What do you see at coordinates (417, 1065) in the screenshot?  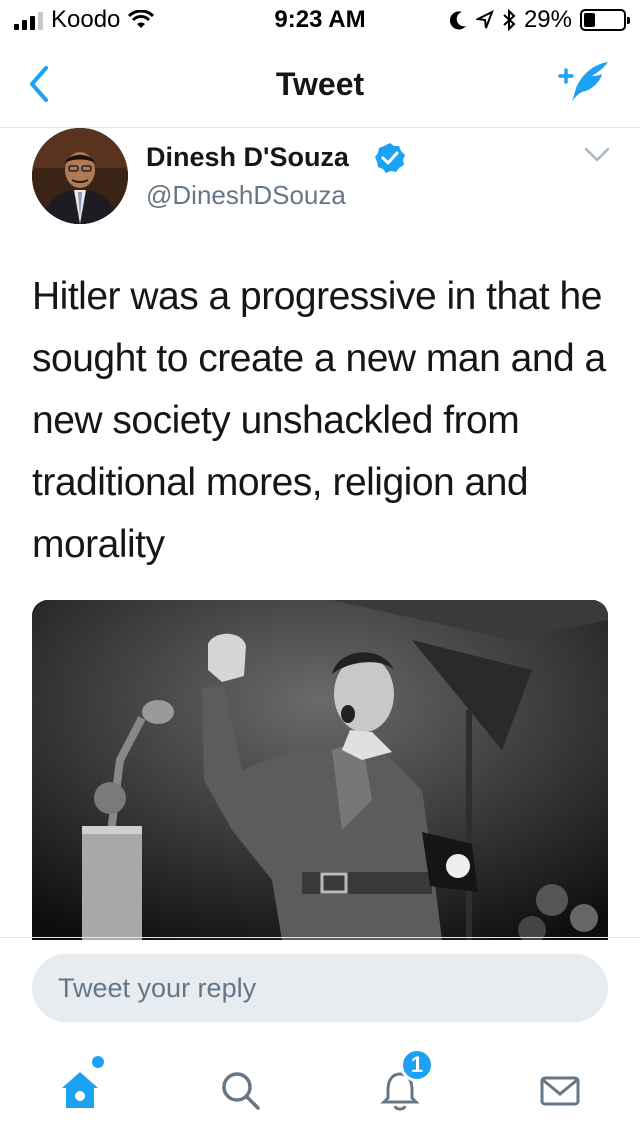 I see `notification-badge: 1` at bounding box center [417, 1065].